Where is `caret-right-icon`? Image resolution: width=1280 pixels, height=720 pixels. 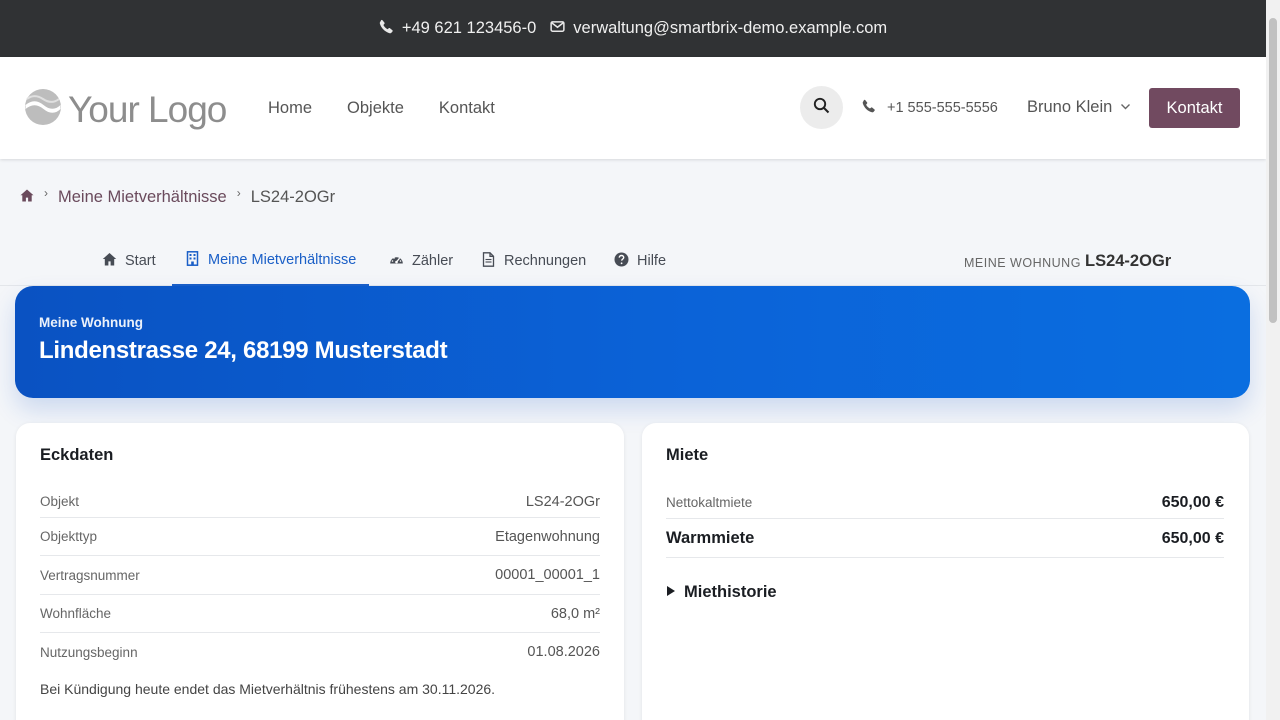 caret-right-icon is located at coordinates (671, 592).